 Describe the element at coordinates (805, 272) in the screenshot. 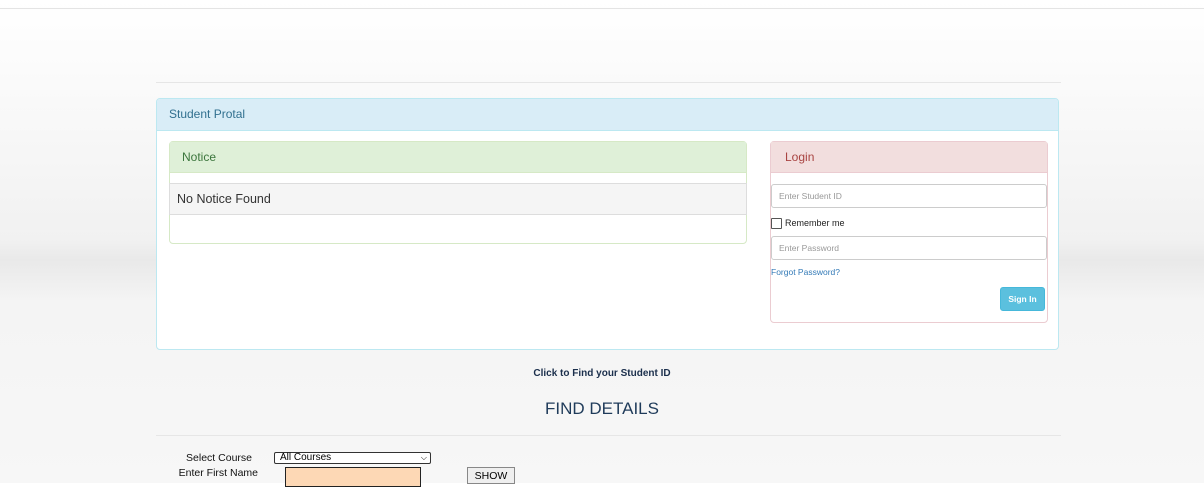

I see `forgot-password-link: Forgot Password?` at that location.